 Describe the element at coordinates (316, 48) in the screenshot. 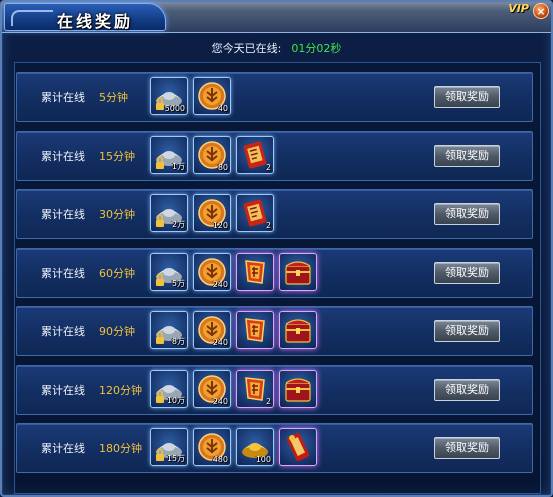

I see `online-timer: 01分02秒` at that location.